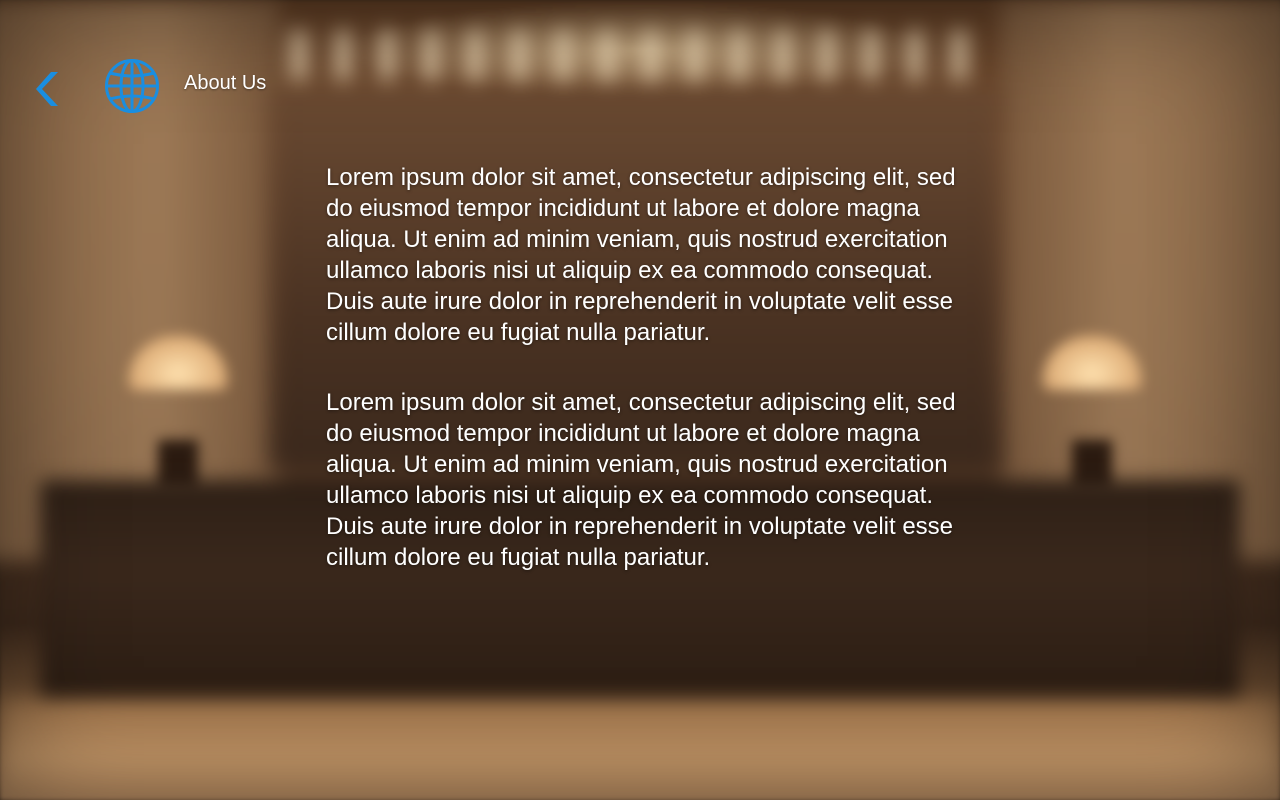  What do you see at coordinates (225, 83) in the screenshot?
I see `page-title: About Us` at bounding box center [225, 83].